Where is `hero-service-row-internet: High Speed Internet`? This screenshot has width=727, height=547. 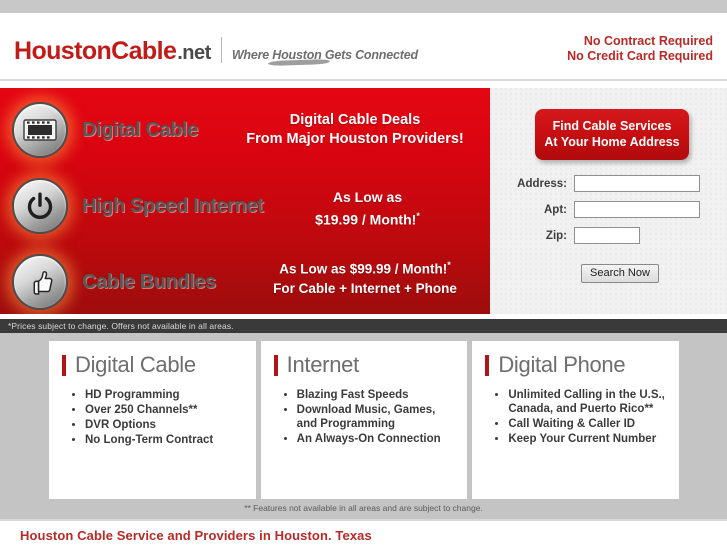
hero-service-row-internet: High Speed Internet is located at coordinates (138, 206).